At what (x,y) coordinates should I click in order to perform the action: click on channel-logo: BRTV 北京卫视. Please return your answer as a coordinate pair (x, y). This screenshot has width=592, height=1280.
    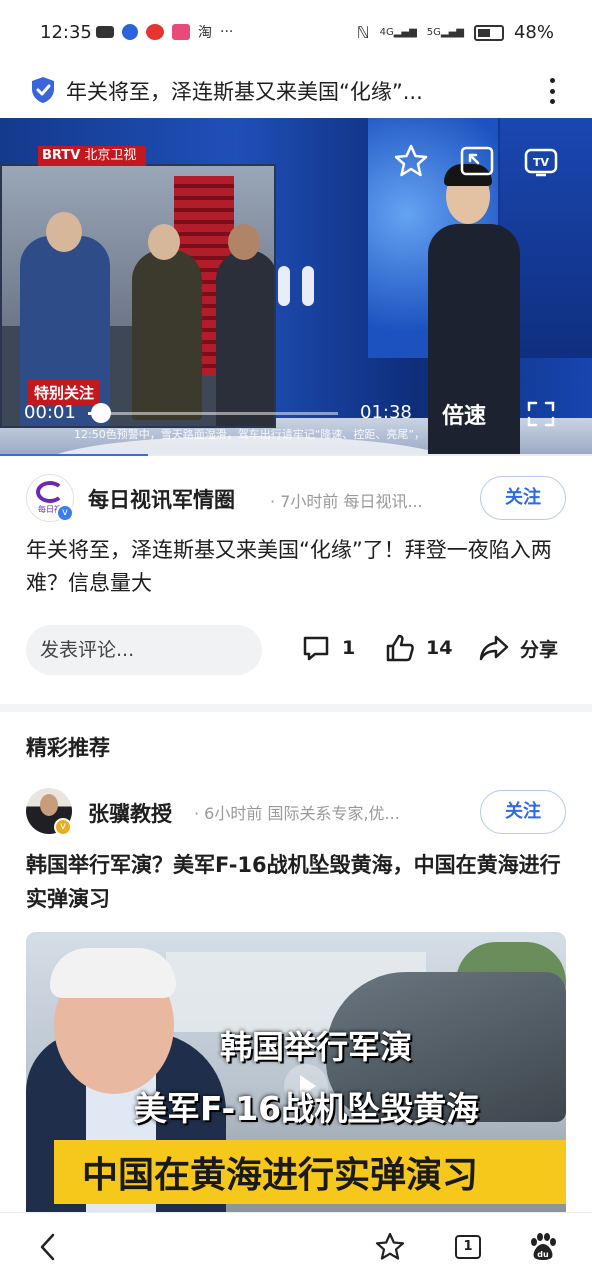
    Looking at the image, I should click on (92, 156).